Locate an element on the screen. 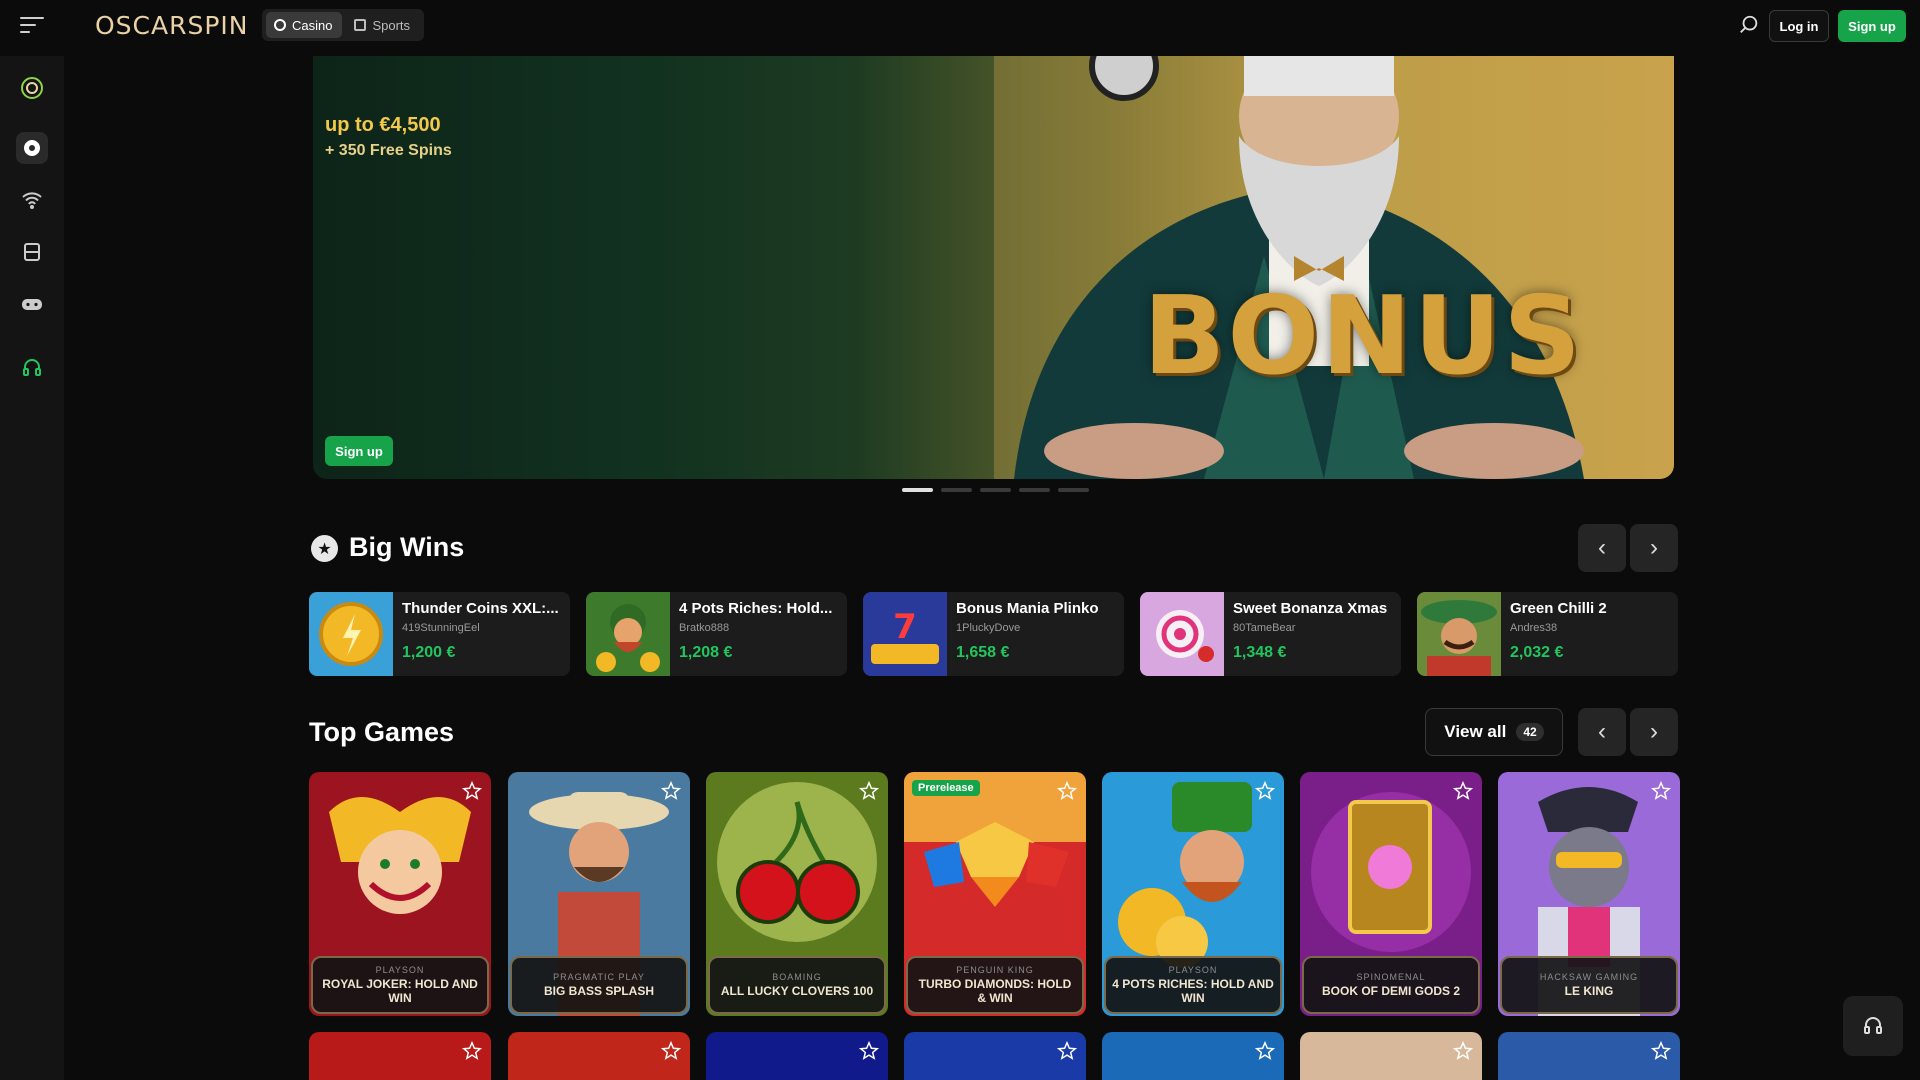 The width and height of the screenshot is (1920, 1080). win-game-name: Bonus Mania Plinko is located at coordinates (1027, 608).